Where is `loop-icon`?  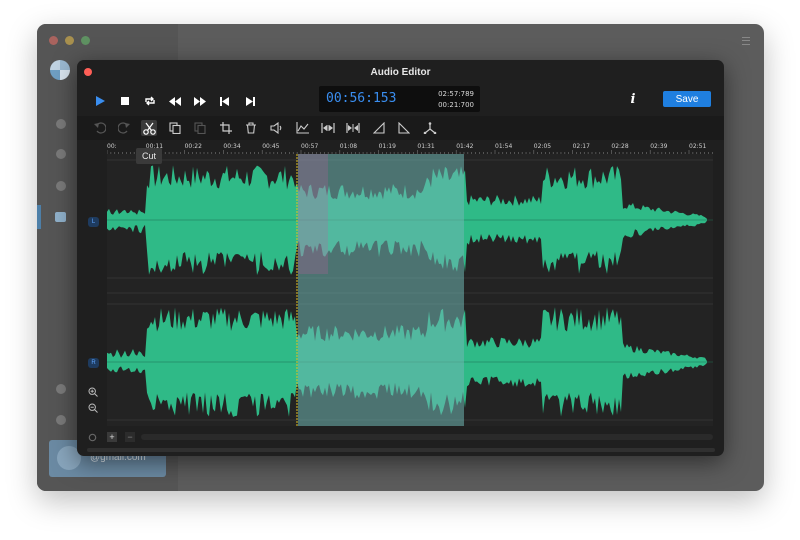
loop-icon is located at coordinates (150, 101).